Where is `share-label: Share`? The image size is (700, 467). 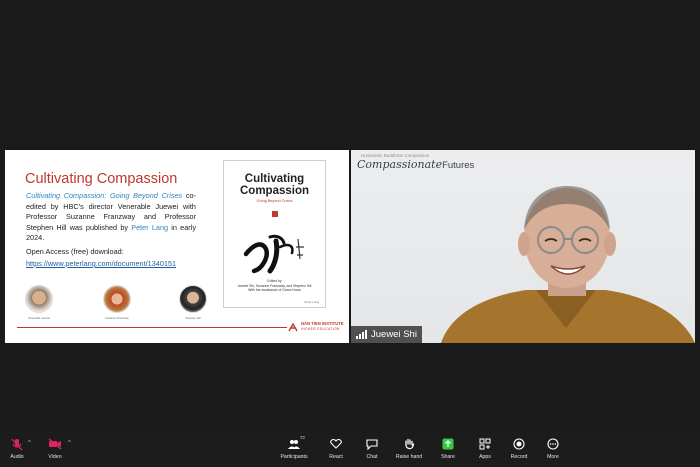 share-label: Share is located at coordinates (448, 457).